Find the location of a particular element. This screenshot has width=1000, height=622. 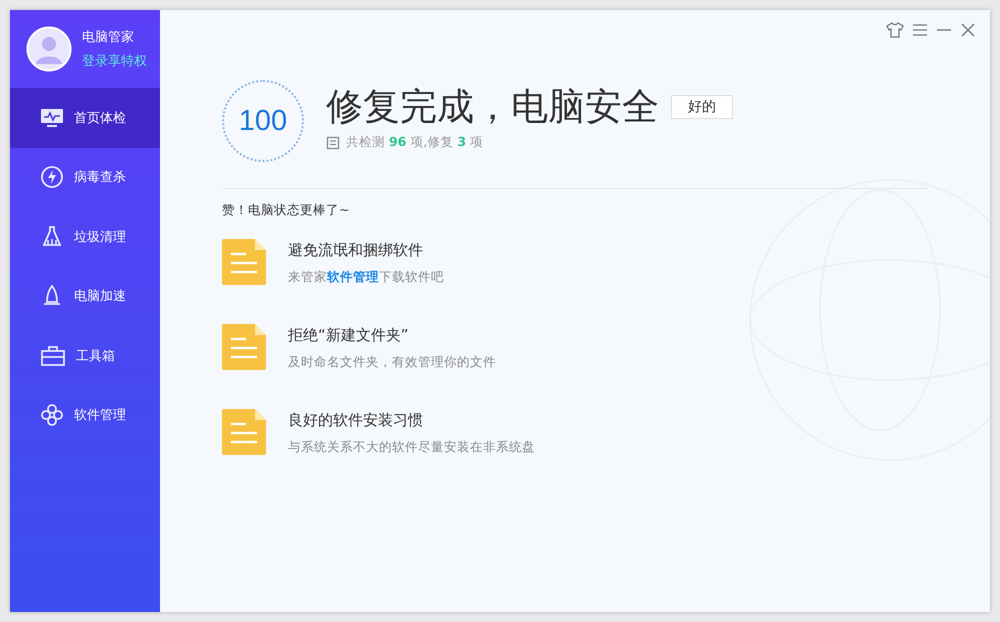

monitor-icon is located at coordinates (52, 117).